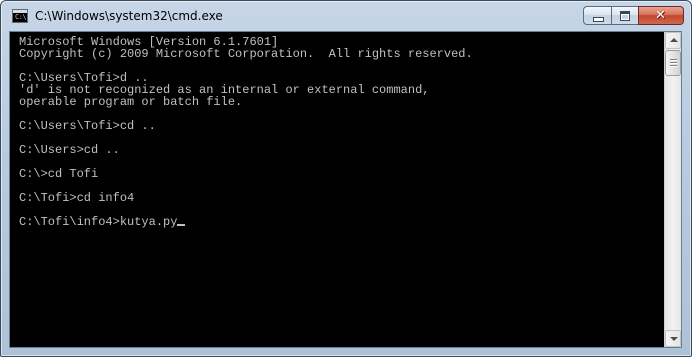 The width and height of the screenshot is (692, 357). I want to click on scroll-thumb, so click(673, 63).